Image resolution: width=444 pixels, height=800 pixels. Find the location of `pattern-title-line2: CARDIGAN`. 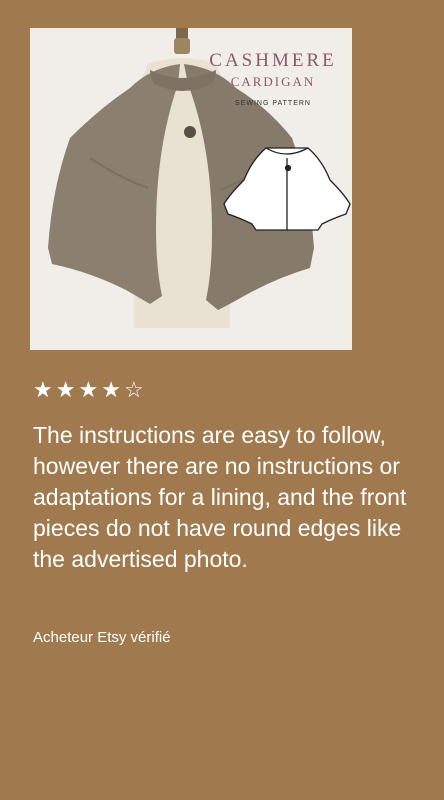

pattern-title-line2: CARDIGAN is located at coordinates (273, 81).